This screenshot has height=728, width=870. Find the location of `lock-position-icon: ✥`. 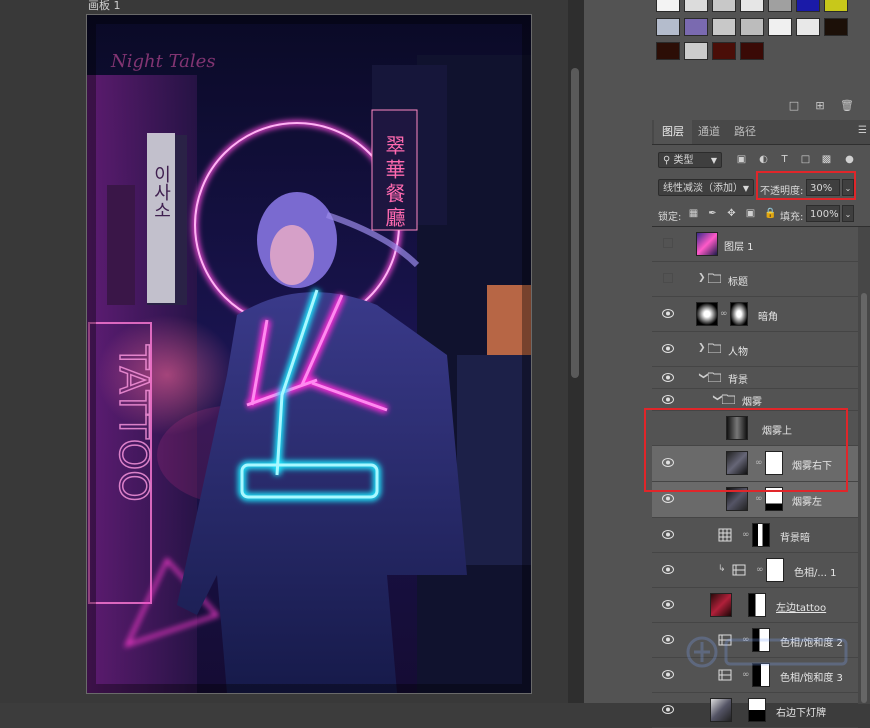

lock-position-icon: ✥ is located at coordinates (731, 213).